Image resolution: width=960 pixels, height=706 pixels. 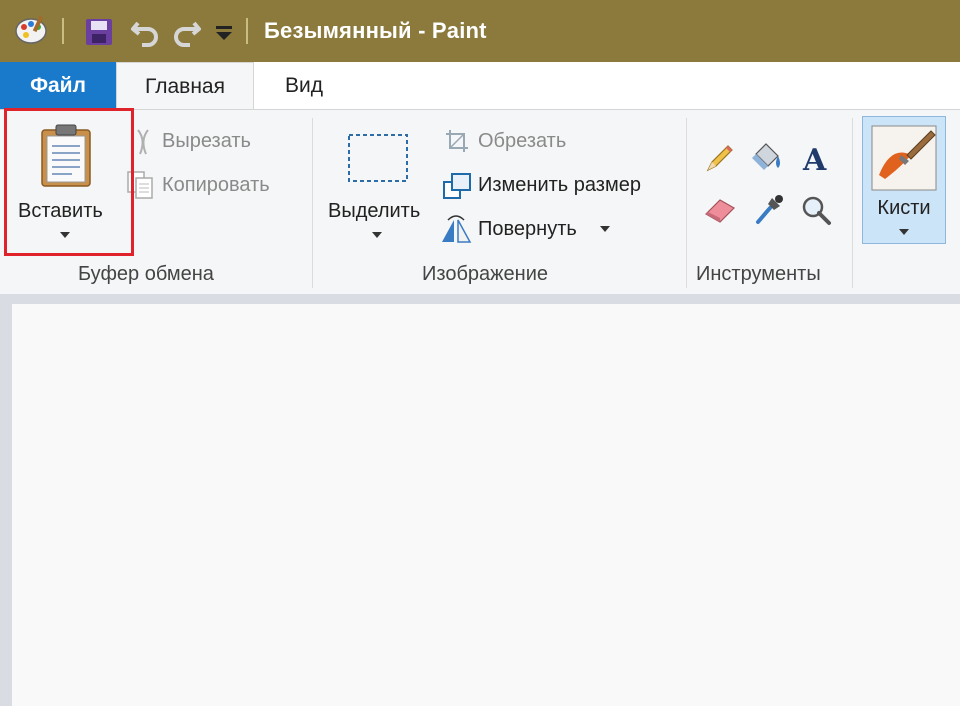 What do you see at coordinates (485, 274) in the screenshot?
I see `image-group-label: Изображение` at bounding box center [485, 274].